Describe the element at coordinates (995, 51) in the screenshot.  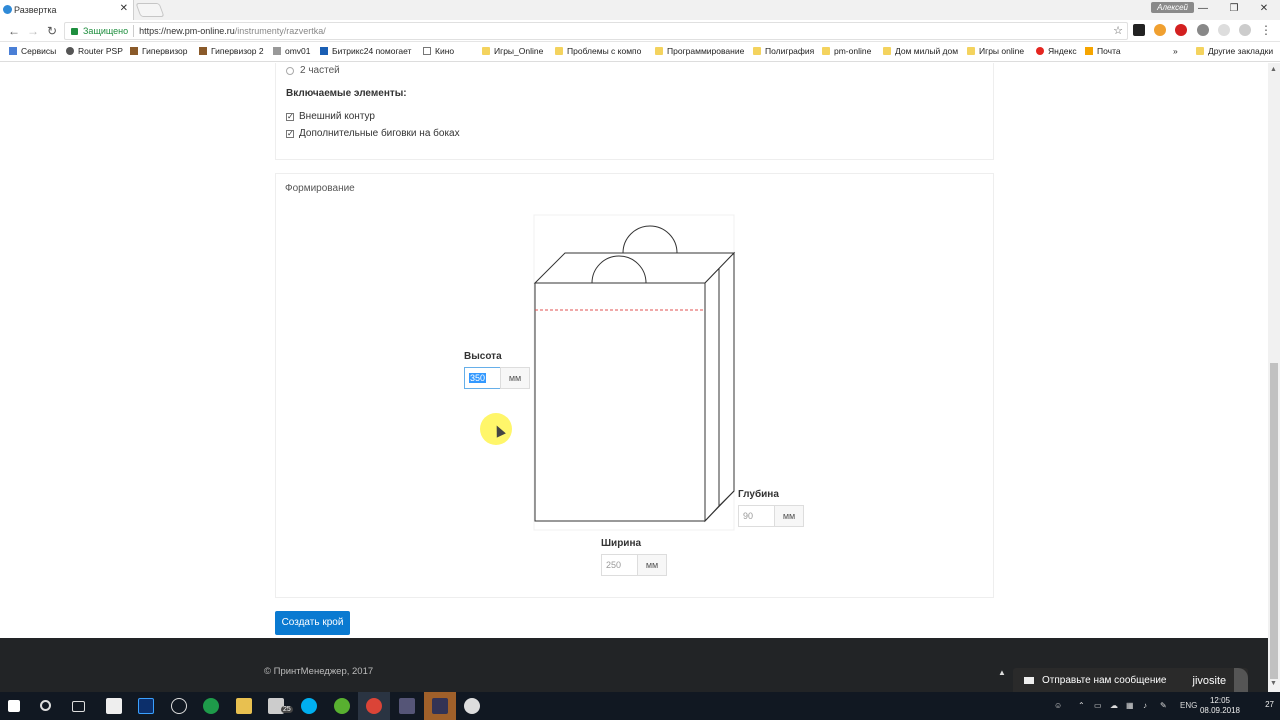
I see `bookmark-folder: Игры online` at that location.